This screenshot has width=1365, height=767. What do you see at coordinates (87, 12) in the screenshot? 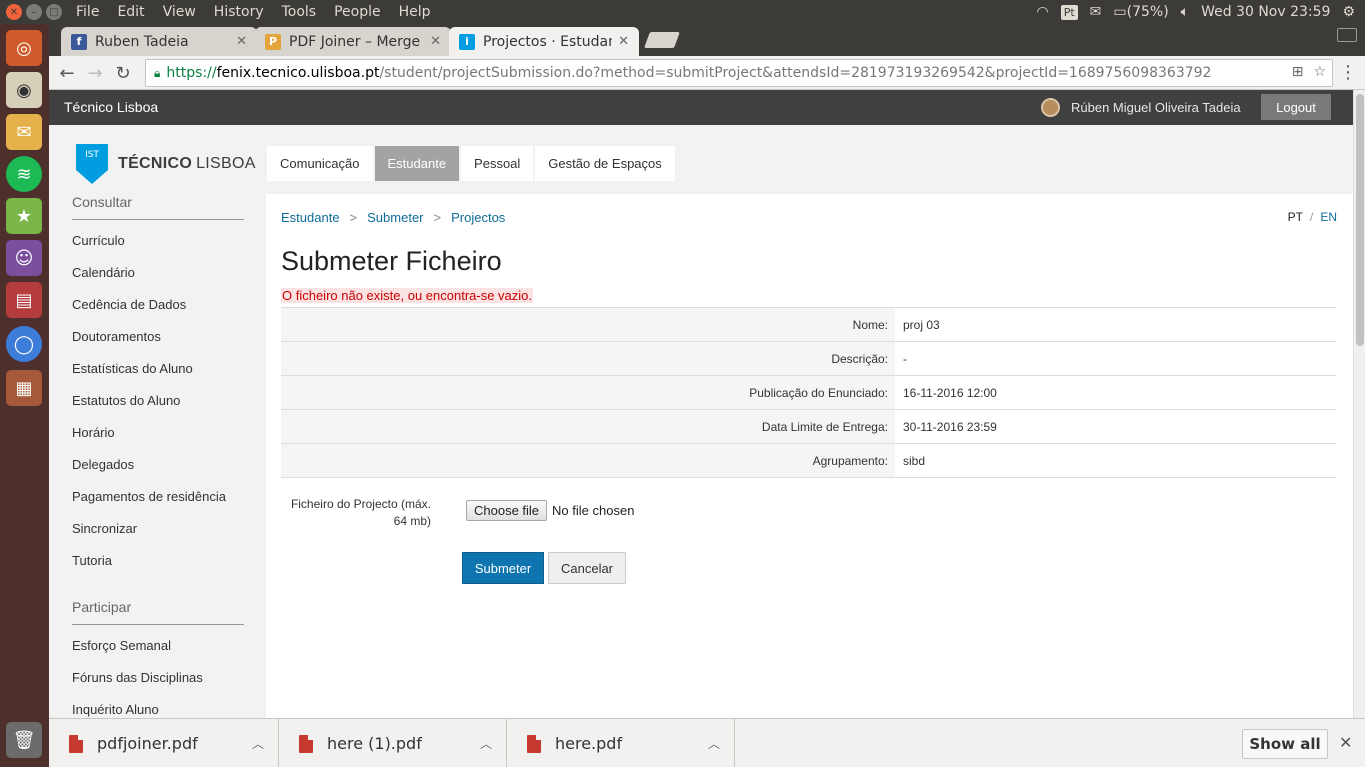
I see `menu-file: File` at bounding box center [87, 12].